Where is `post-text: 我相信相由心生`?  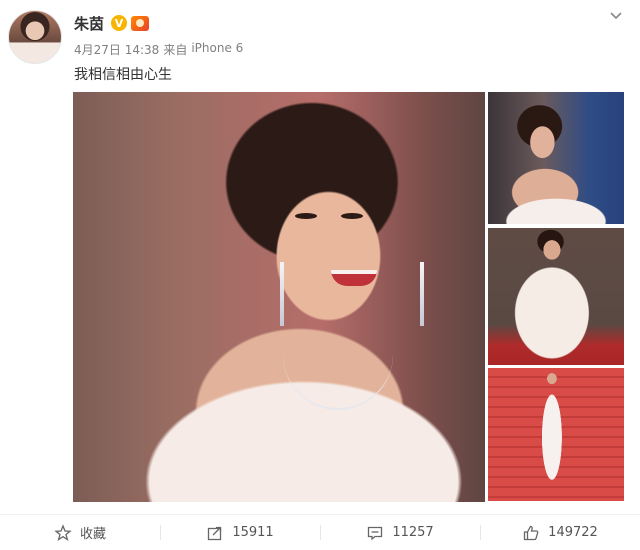
post-text: 我相信相由心生 is located at coordinates (123, 75).